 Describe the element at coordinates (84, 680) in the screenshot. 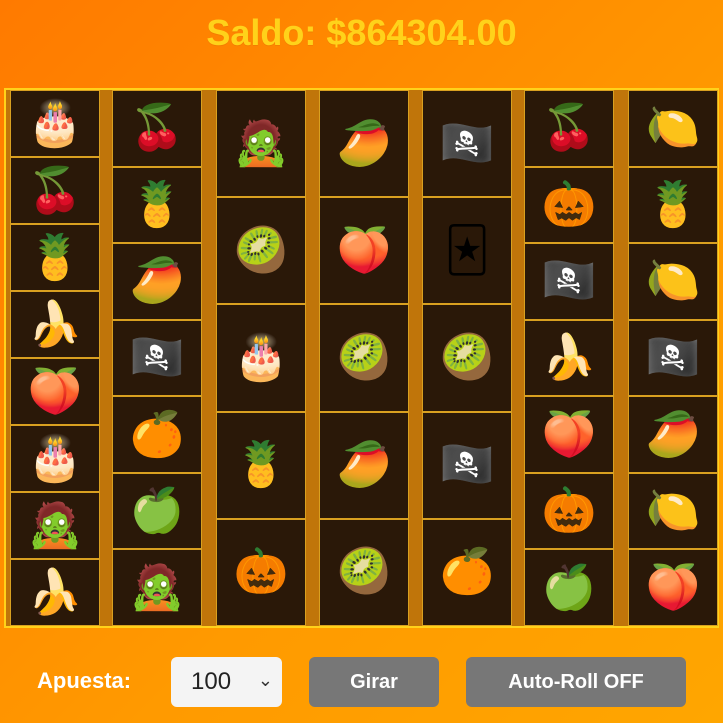

I see `bet-label: Apuesta:` at that location.